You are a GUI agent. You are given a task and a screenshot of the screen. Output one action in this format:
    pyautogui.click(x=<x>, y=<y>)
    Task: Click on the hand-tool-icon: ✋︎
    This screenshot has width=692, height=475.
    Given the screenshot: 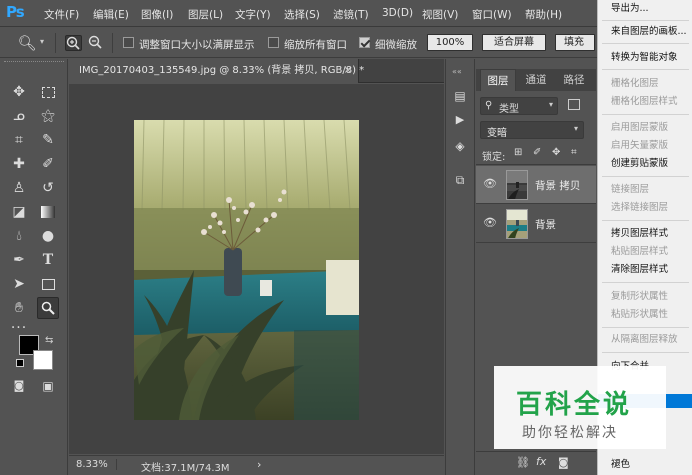 What is the action you would take?
    pyautogui.click(x=19, y=308)
    